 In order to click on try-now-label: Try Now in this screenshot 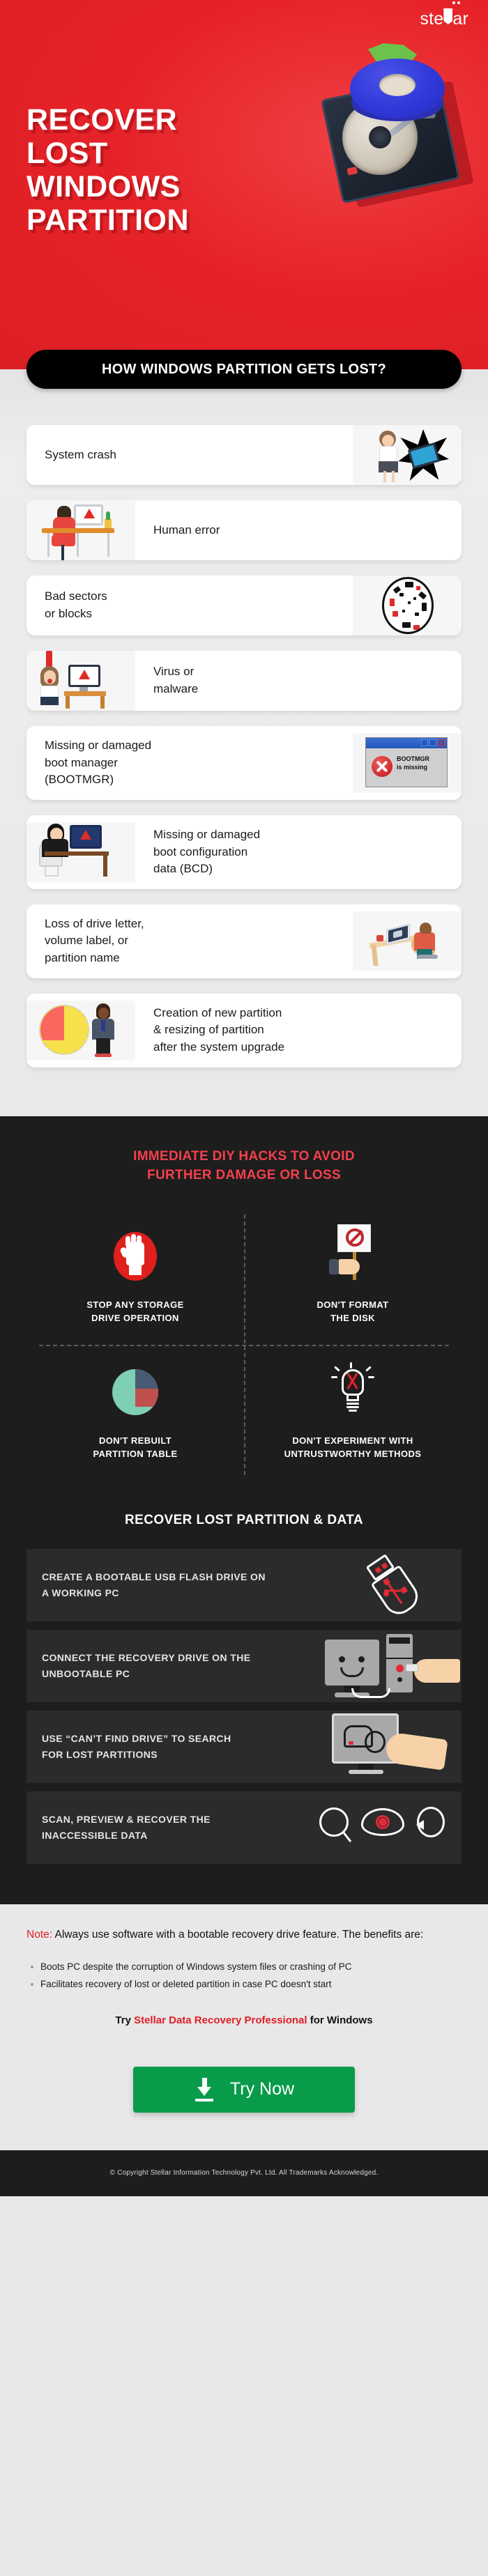, I will do `click(262, 2089)`.